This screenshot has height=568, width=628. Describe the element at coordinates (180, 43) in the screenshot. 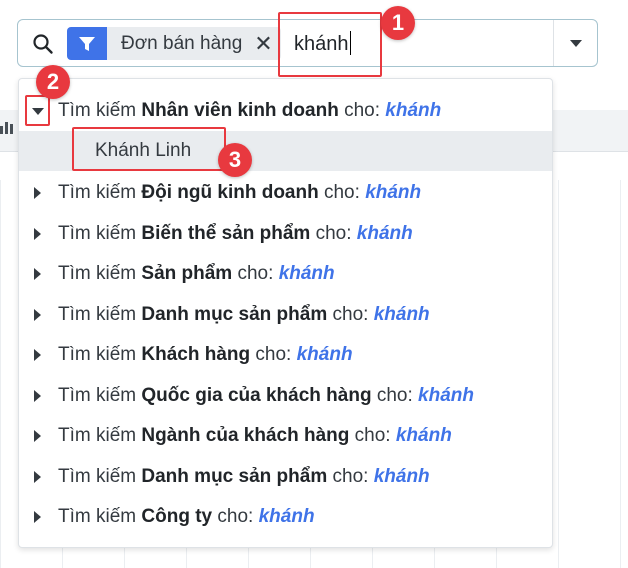

I see `facet-label: Đơn bán hàng` at that location.